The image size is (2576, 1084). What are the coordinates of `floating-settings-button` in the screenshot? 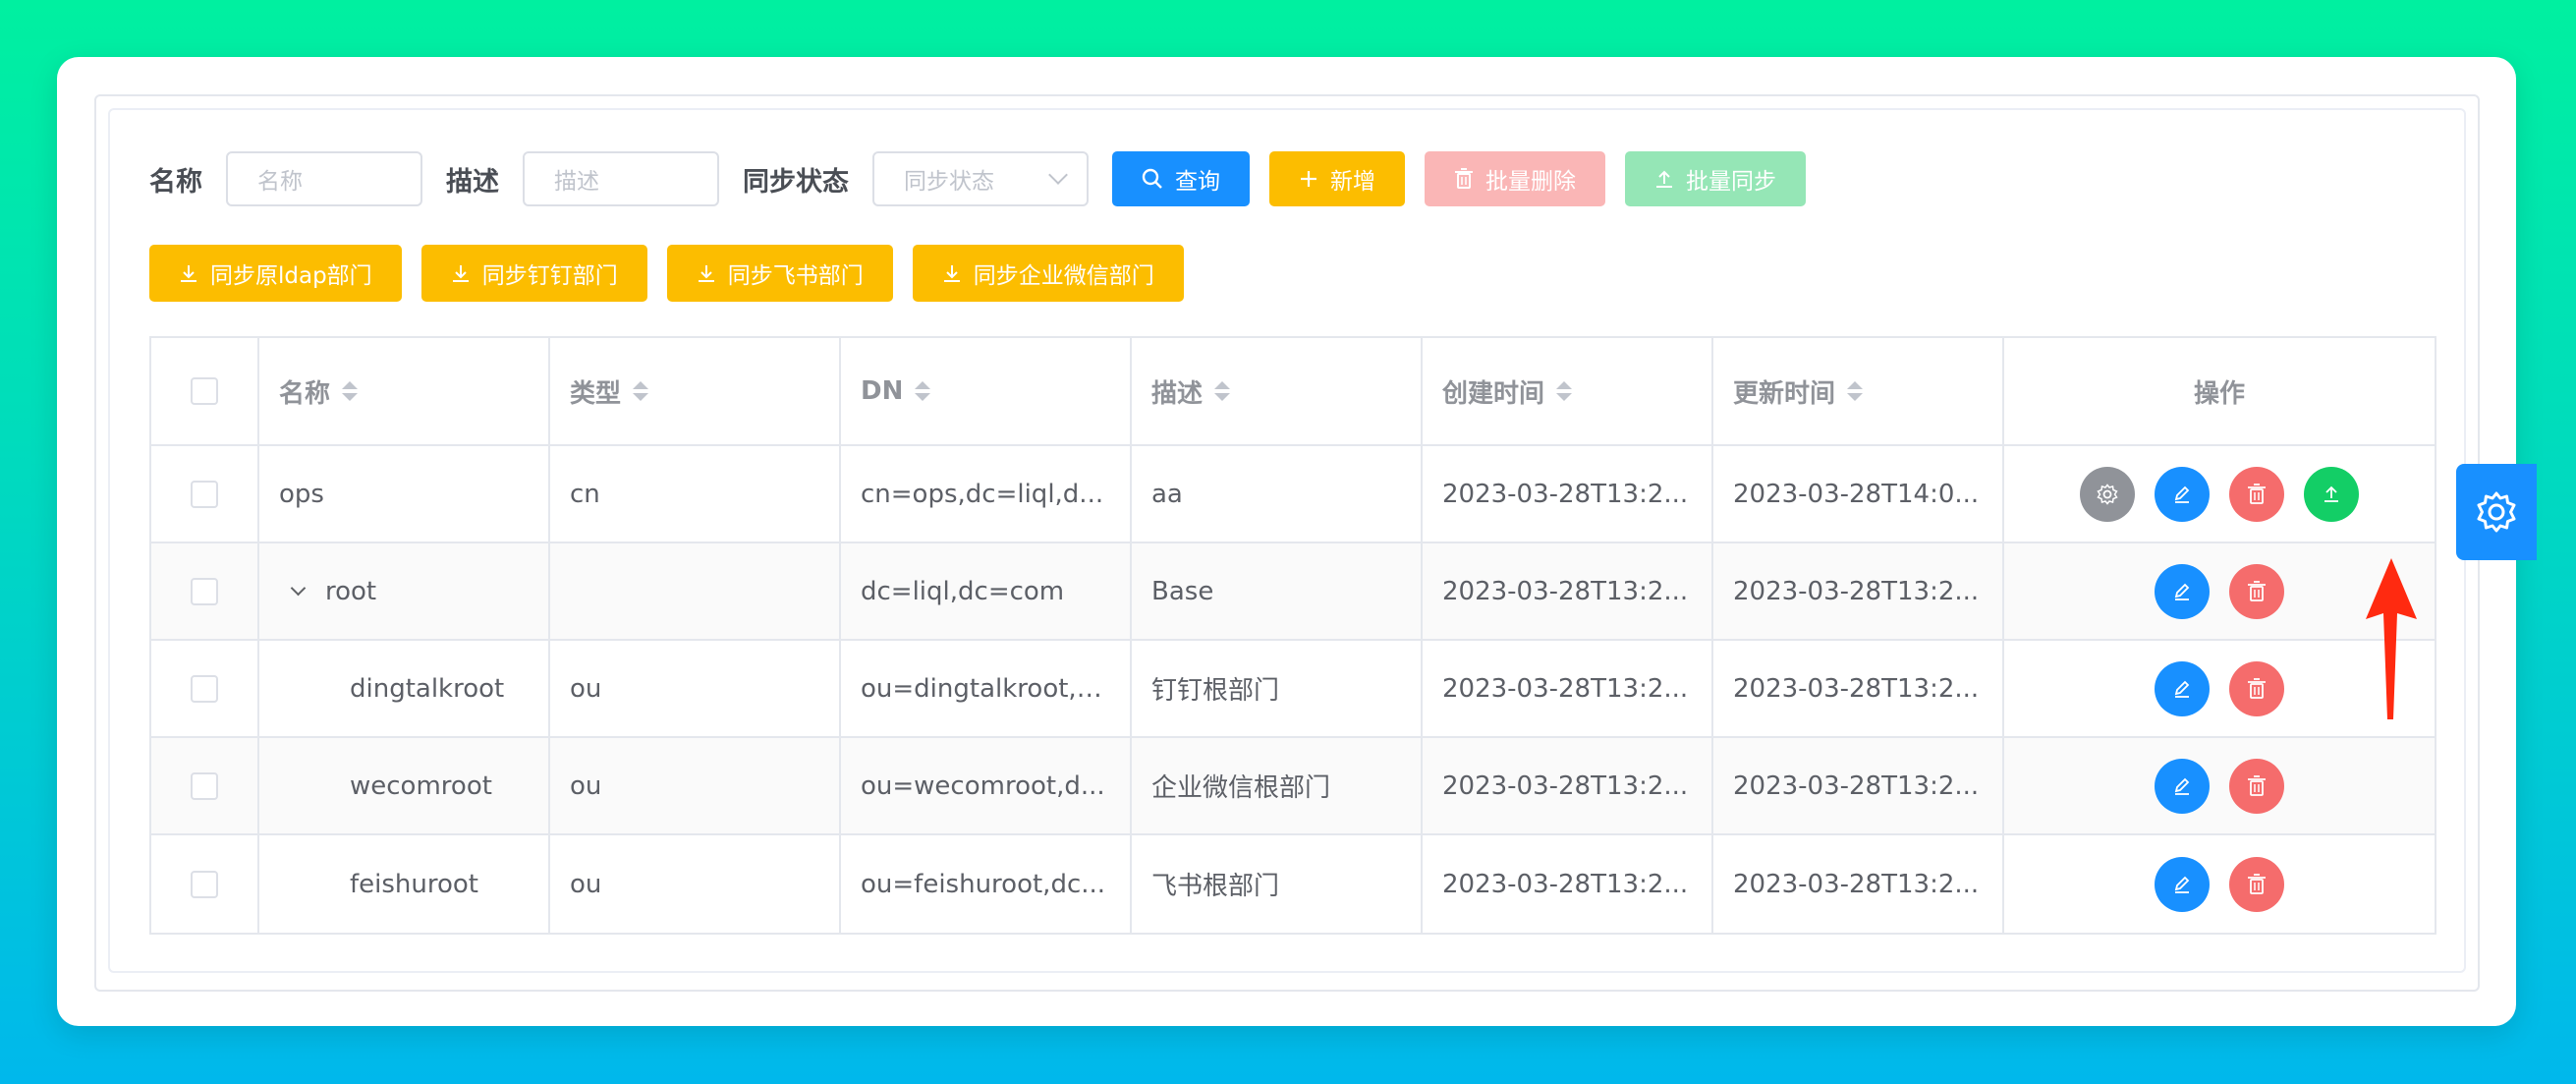 It's located at (2496, 512).